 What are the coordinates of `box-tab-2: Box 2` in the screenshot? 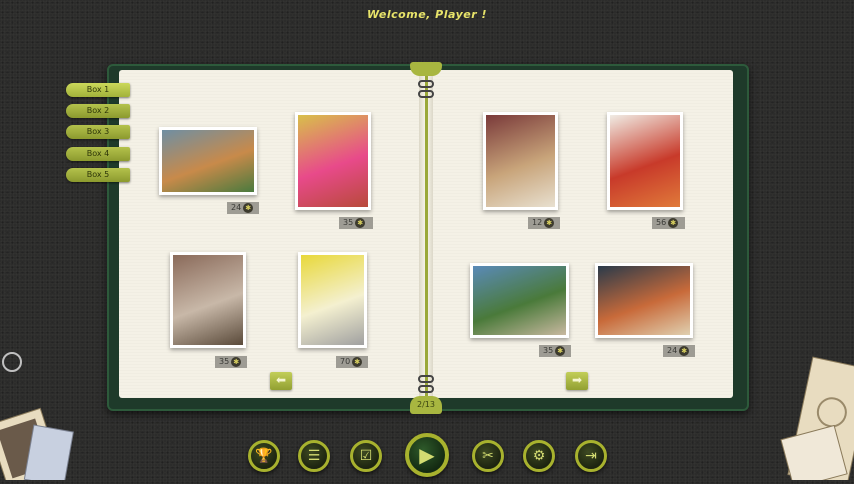 It's located at (98, 111).